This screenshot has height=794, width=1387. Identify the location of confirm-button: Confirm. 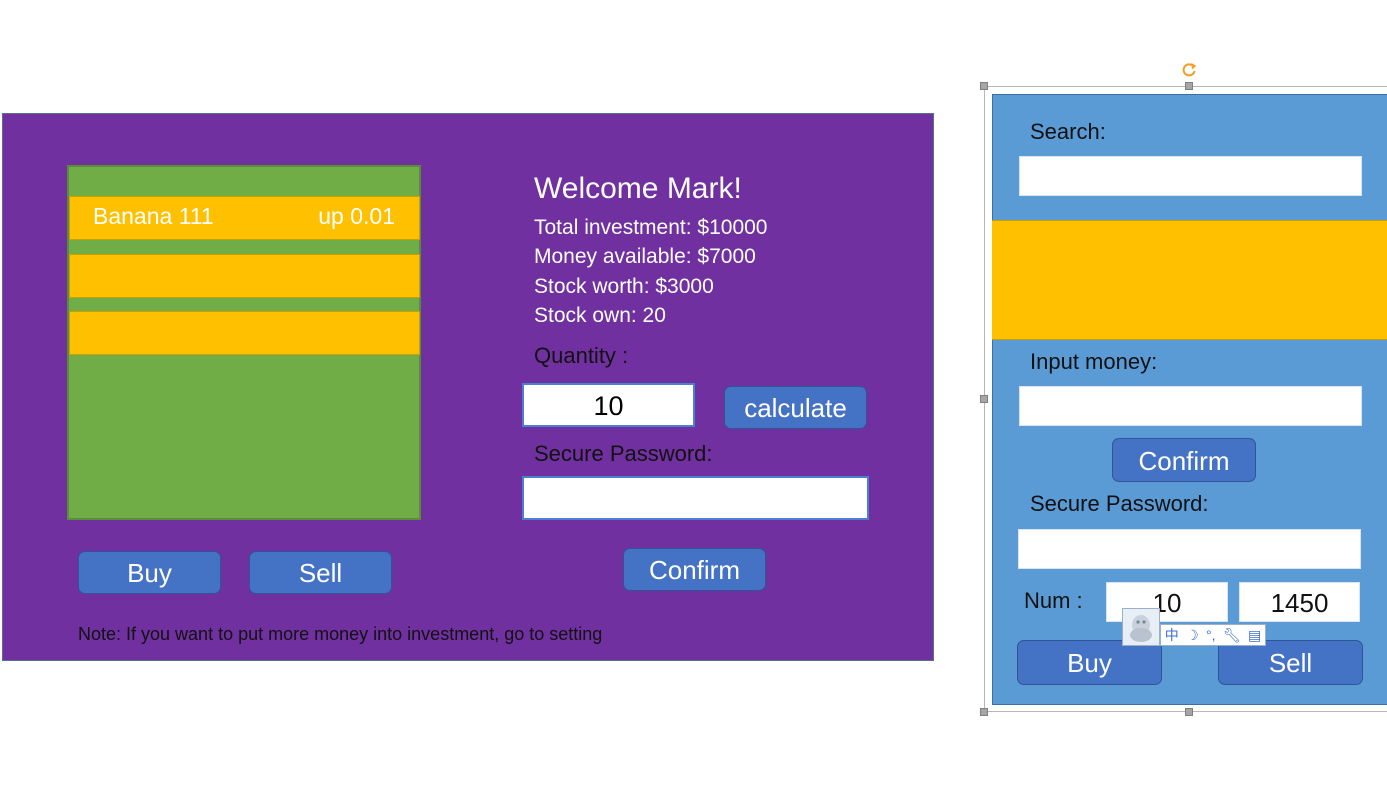
(694, 569).